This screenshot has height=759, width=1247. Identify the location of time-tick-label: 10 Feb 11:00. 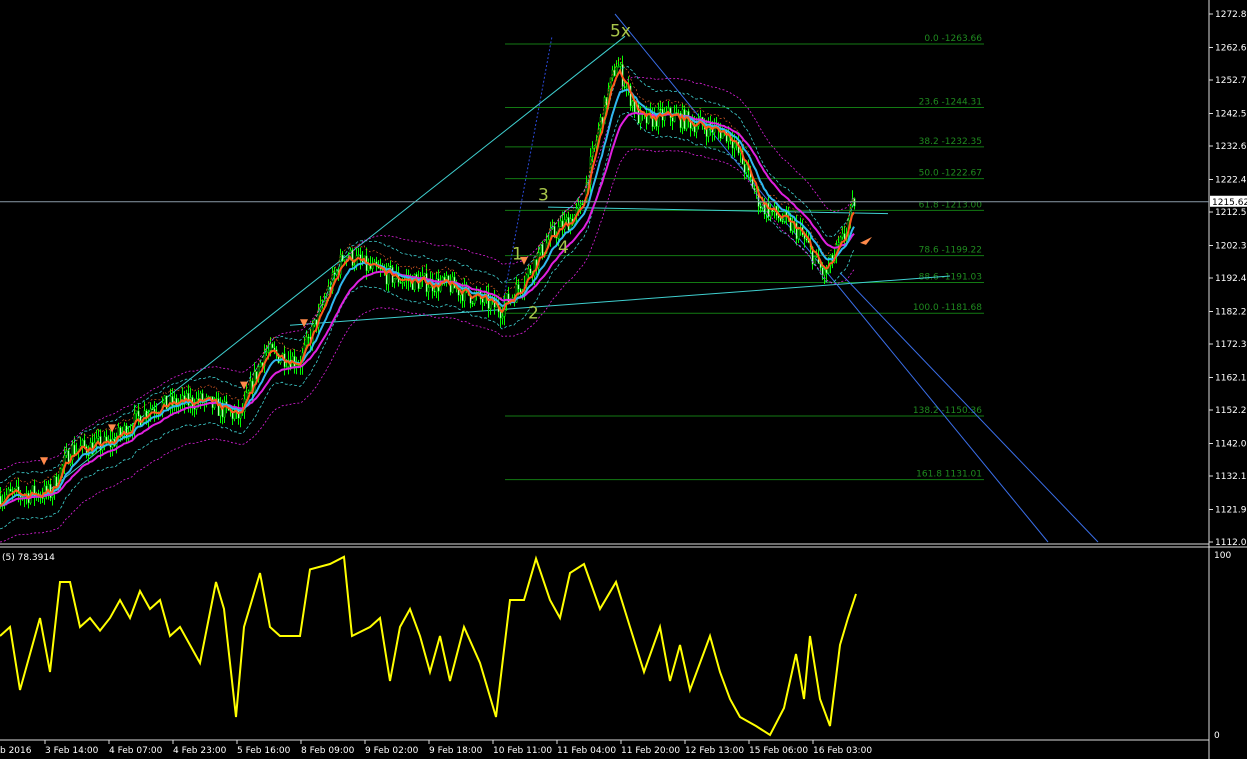
(522, 751).